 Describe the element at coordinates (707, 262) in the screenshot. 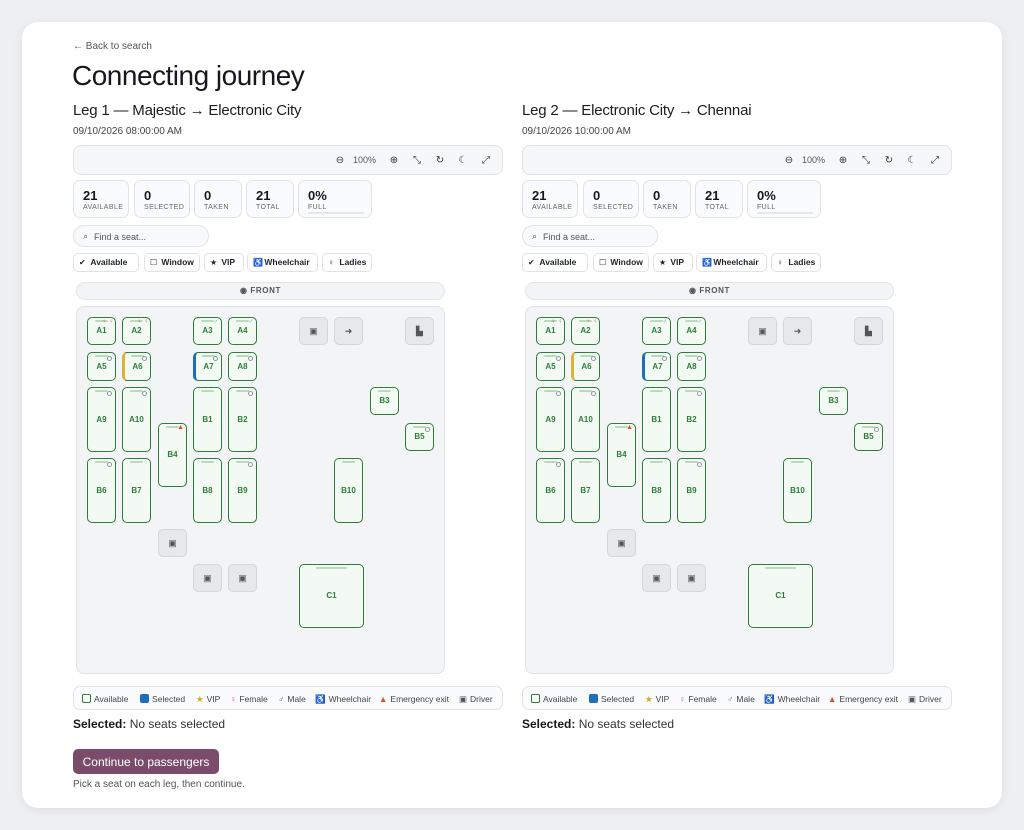

I see `wheelchair-icon: ♿` at that location.